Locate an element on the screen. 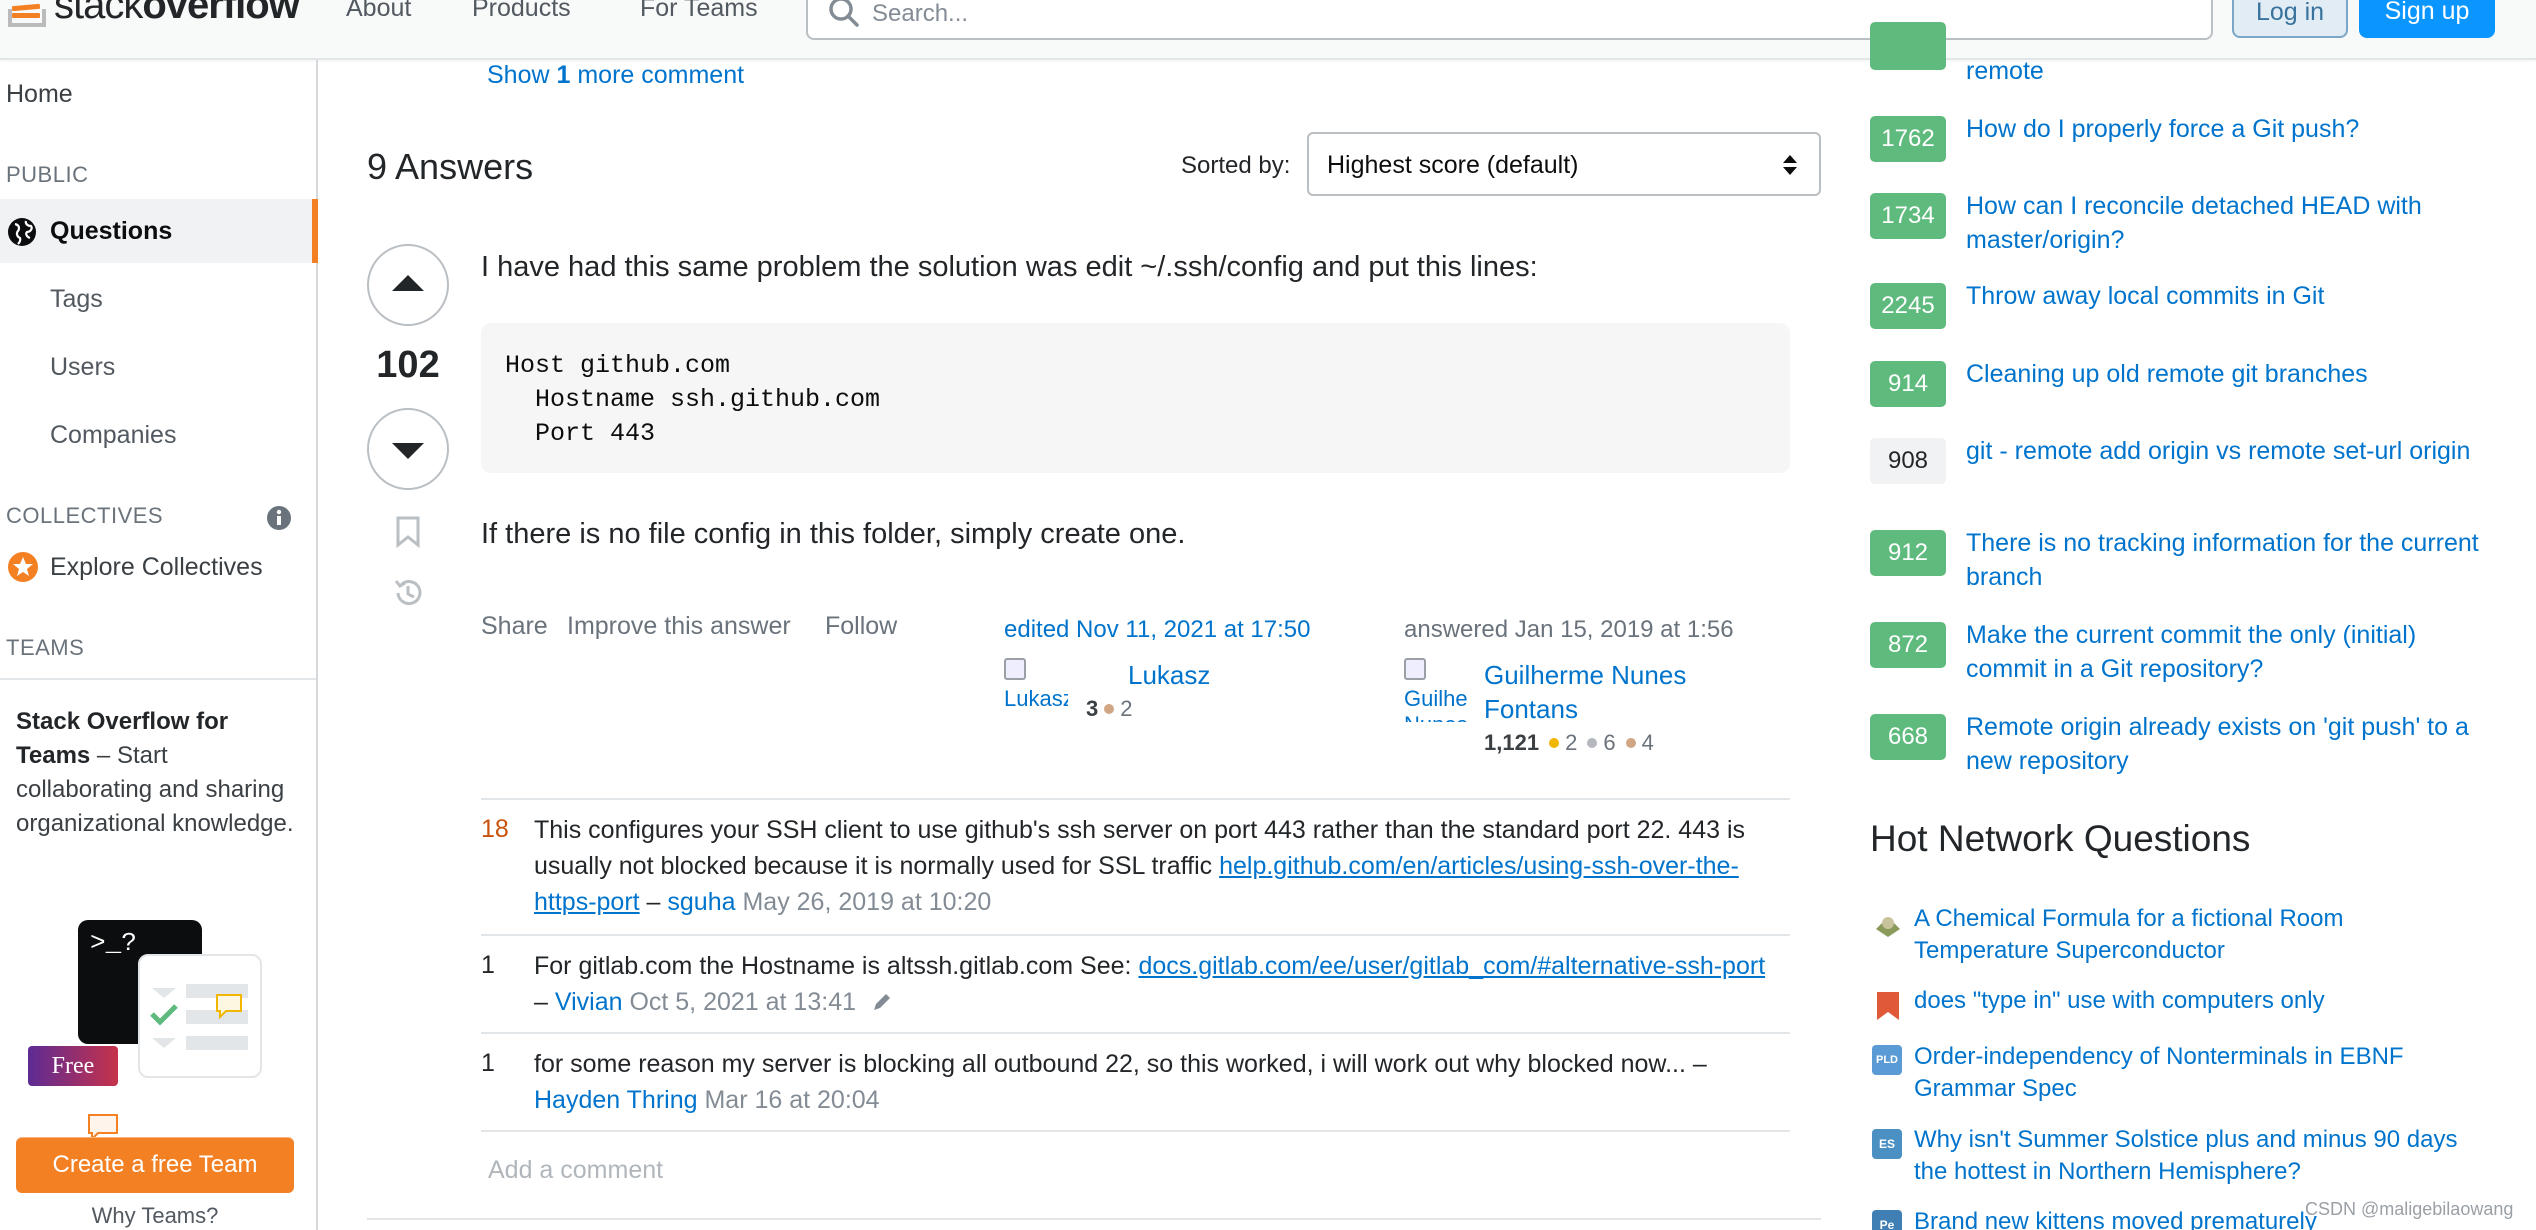 The width and height of the screenshot is (2536, 1230). editor-name-link: Lukasz is located at coordinates (1169, 675).